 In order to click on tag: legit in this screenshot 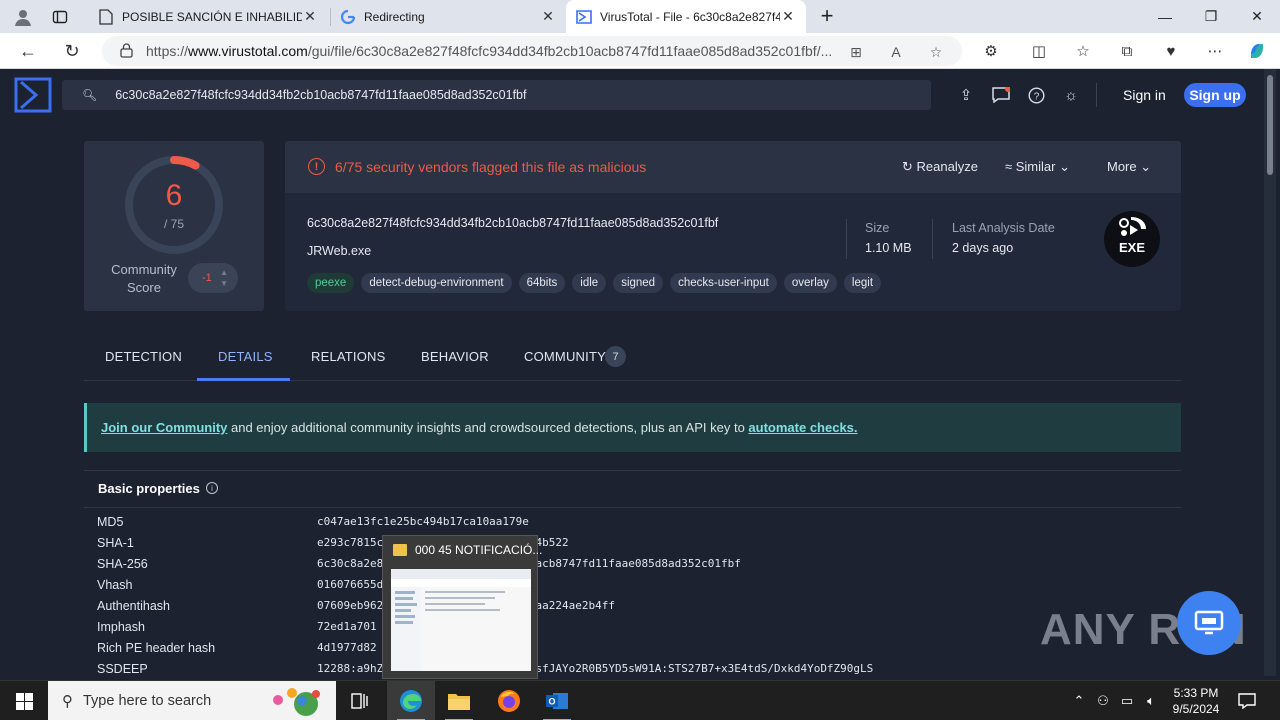, I will do `click(862, 283)`.